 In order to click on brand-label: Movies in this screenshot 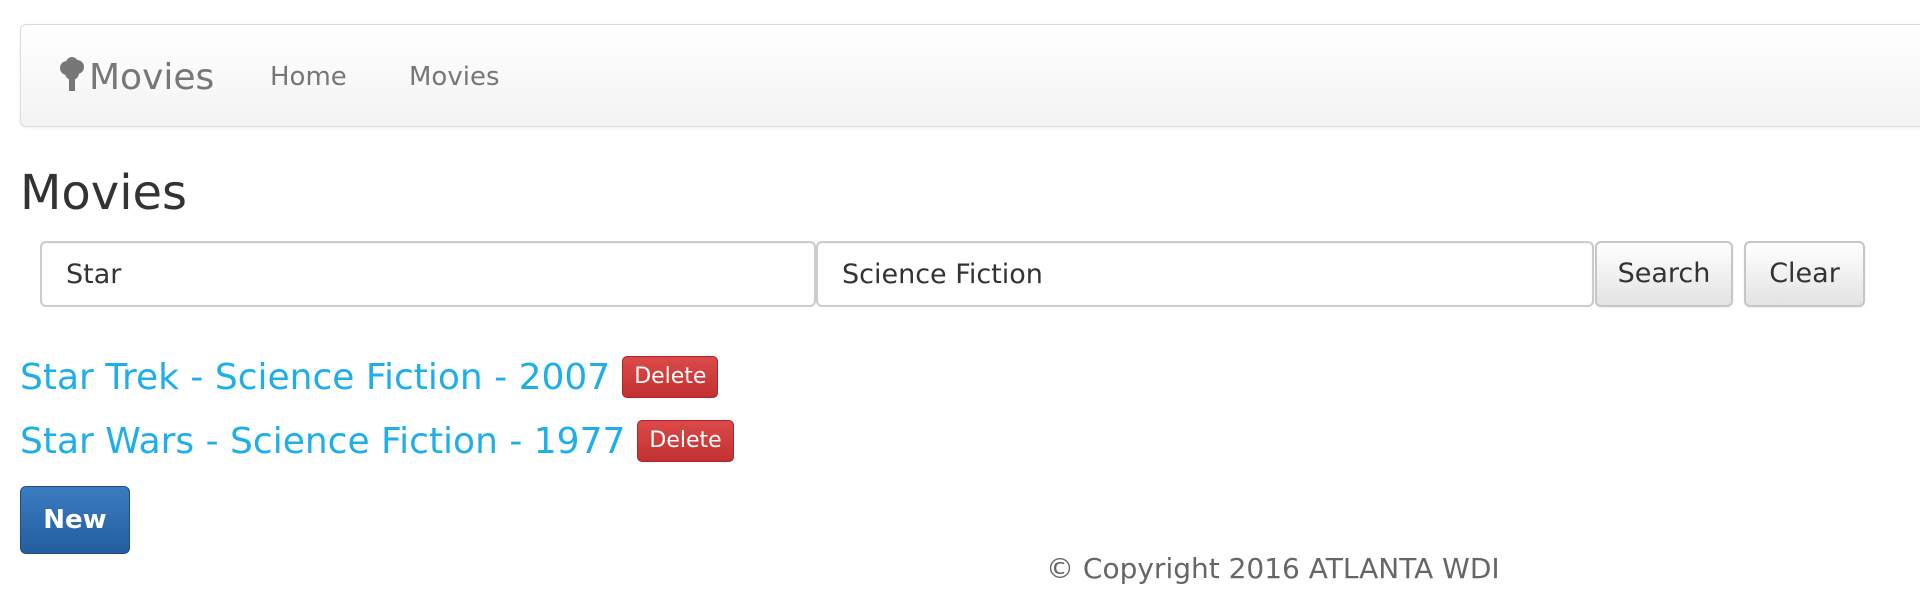, I will do `click(152, 77)`.